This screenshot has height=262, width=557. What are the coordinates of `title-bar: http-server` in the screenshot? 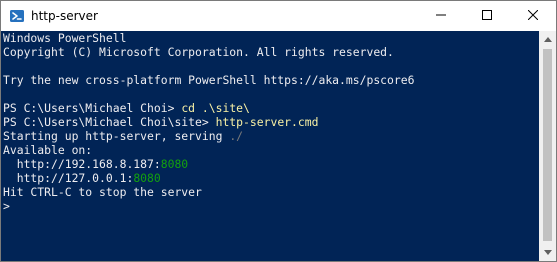 It's located at (278, 16).